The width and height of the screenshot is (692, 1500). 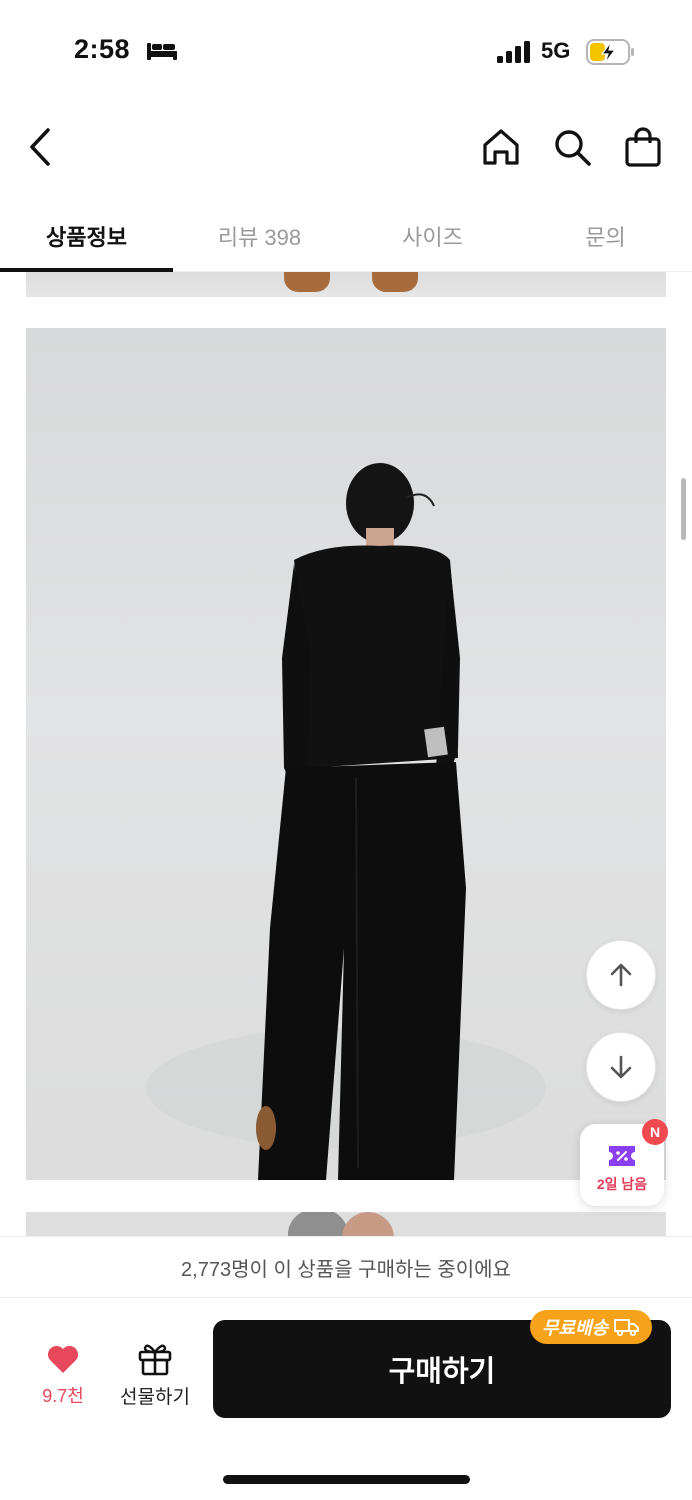 What do you see at coordinates (513, 52) in the screenshot?
I see `signal-icon` at bounding box center [513, 52].